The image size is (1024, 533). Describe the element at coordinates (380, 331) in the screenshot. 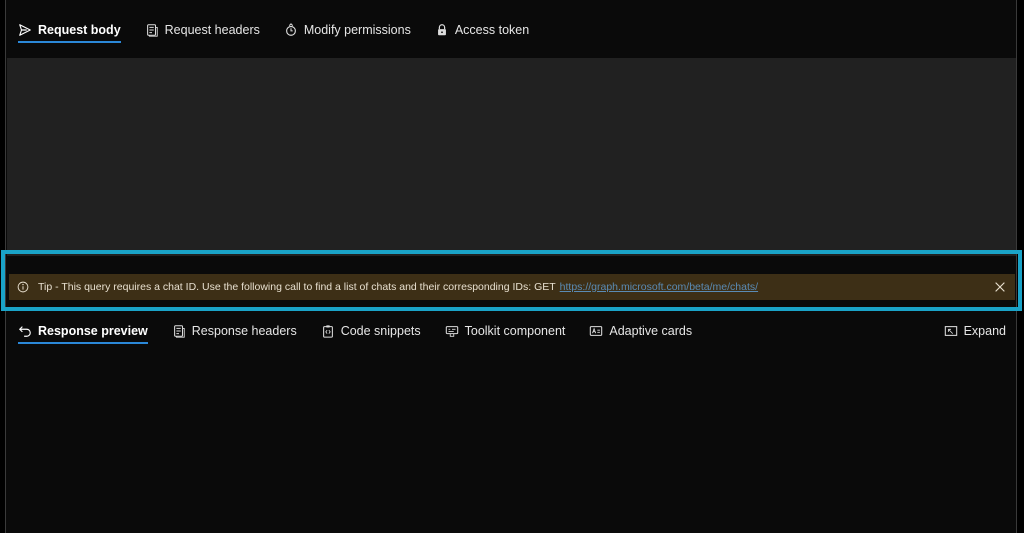

I see `tab-label: Code snippets` at that location.